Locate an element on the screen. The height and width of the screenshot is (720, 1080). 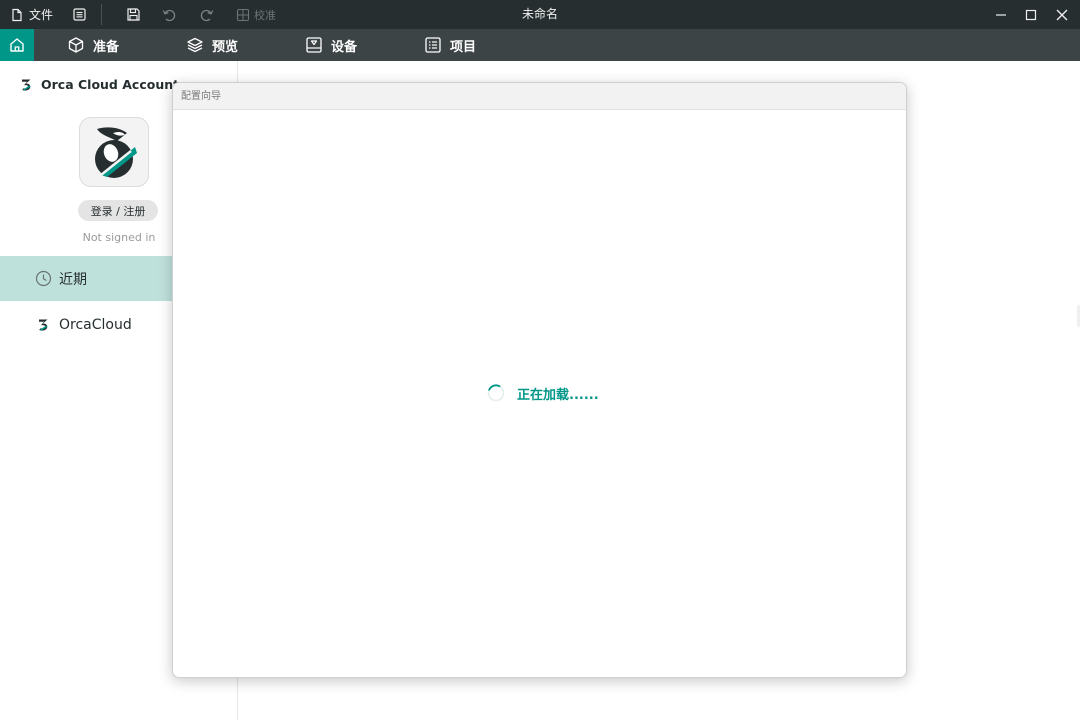
calibrate-label: 校准 is located at coordinates (265, 15).